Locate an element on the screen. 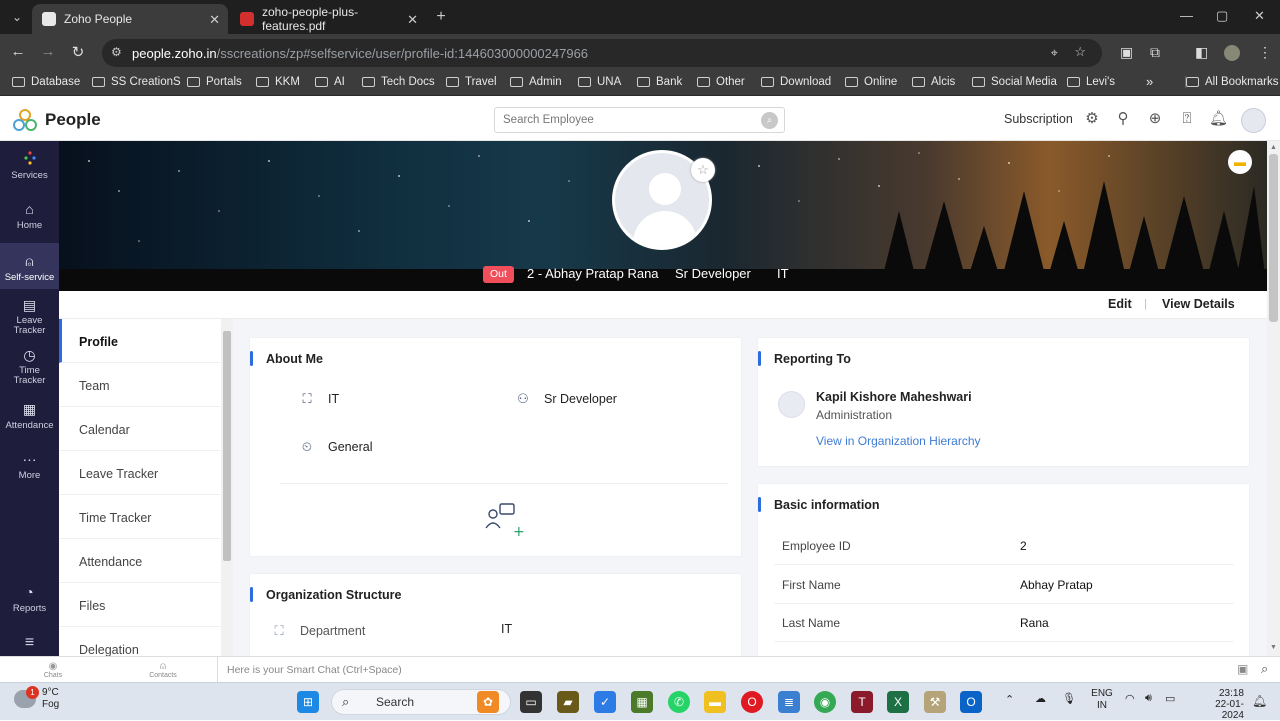 The height and width of the screenshot is (721, 1280). onedrive-icon: ☁ is located at coordinates (1040, 698).